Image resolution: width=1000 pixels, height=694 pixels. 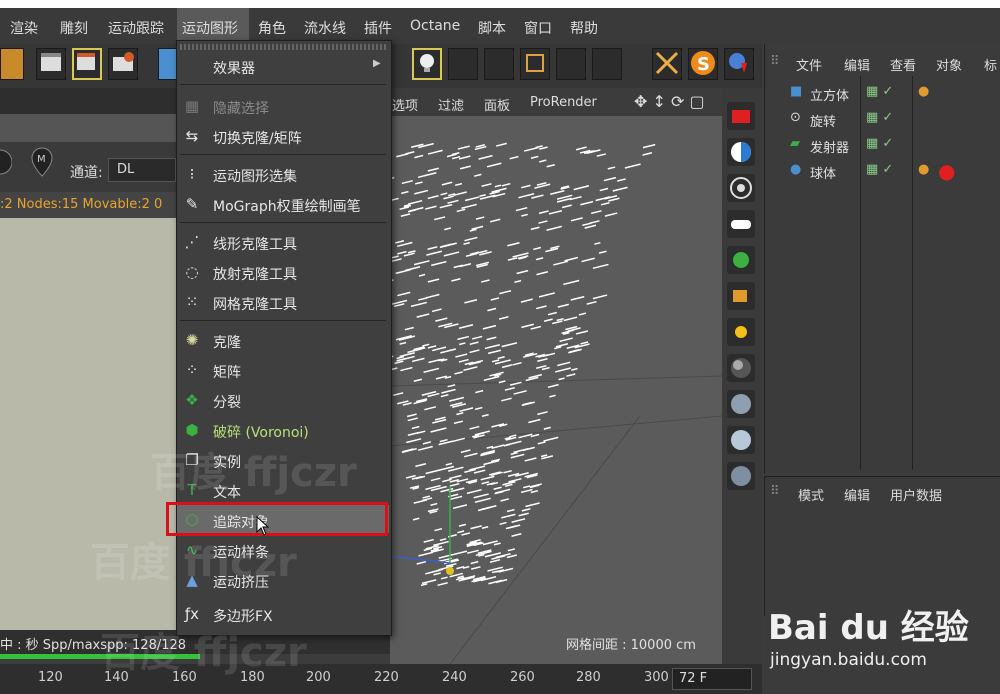 What do you see at coordinates (741, 116) in the screenshot?
I see `camera-record-icon` at bounding box center [741, 116].